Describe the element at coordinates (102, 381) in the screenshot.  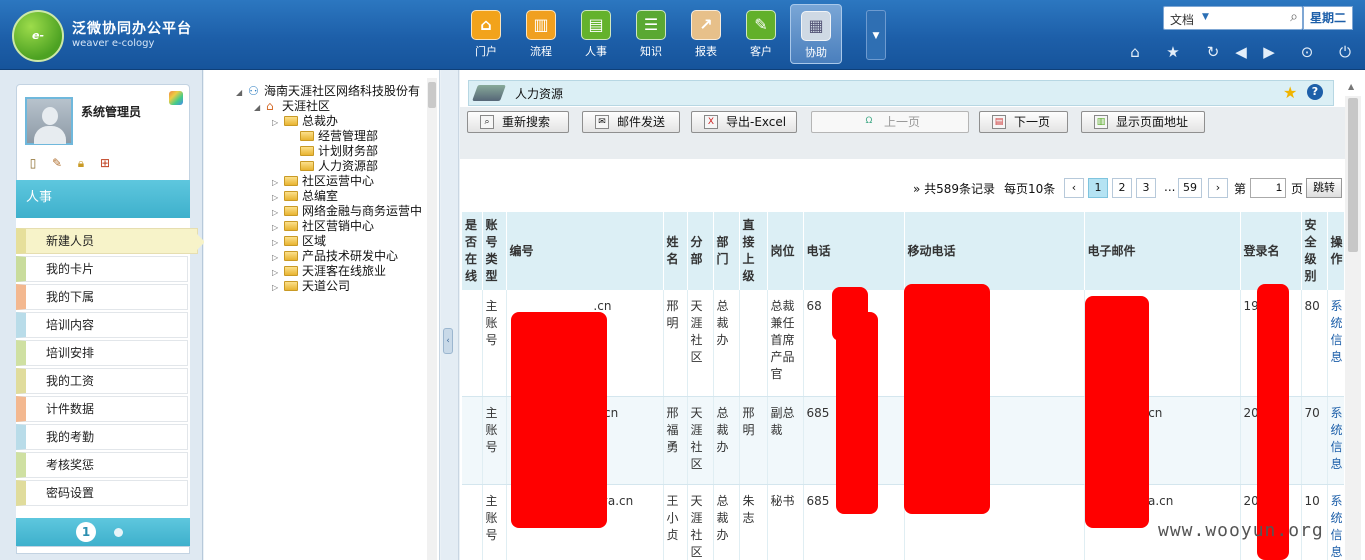
I see `menu-item-my-salary: 我的工资` at that location.